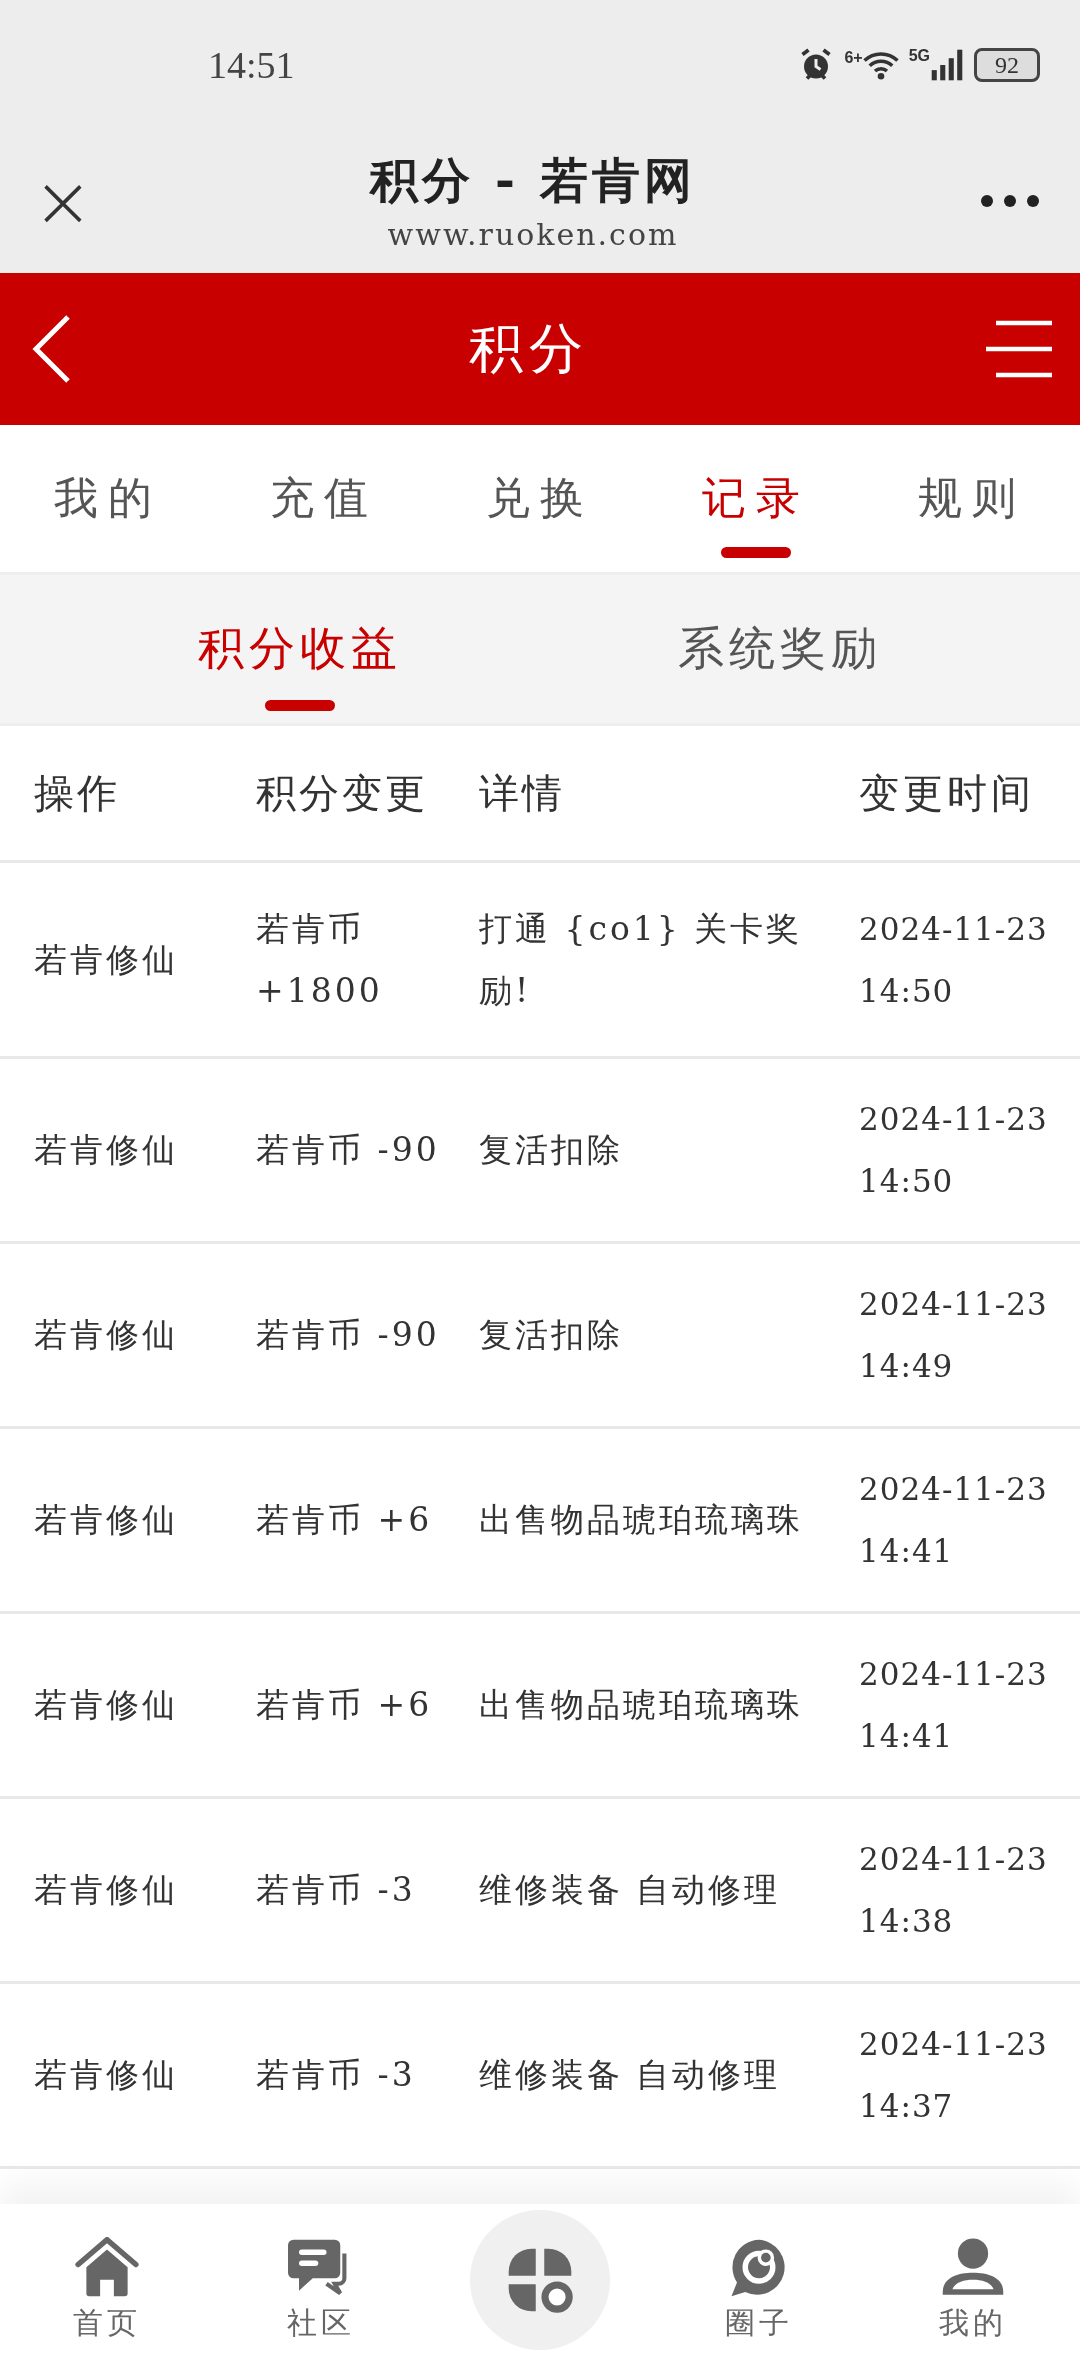  Describe the element at coordinates (641, 959) in the screenshot. I see `table-cell-text: 打通 {co1} 关卡奖励!` at that location.